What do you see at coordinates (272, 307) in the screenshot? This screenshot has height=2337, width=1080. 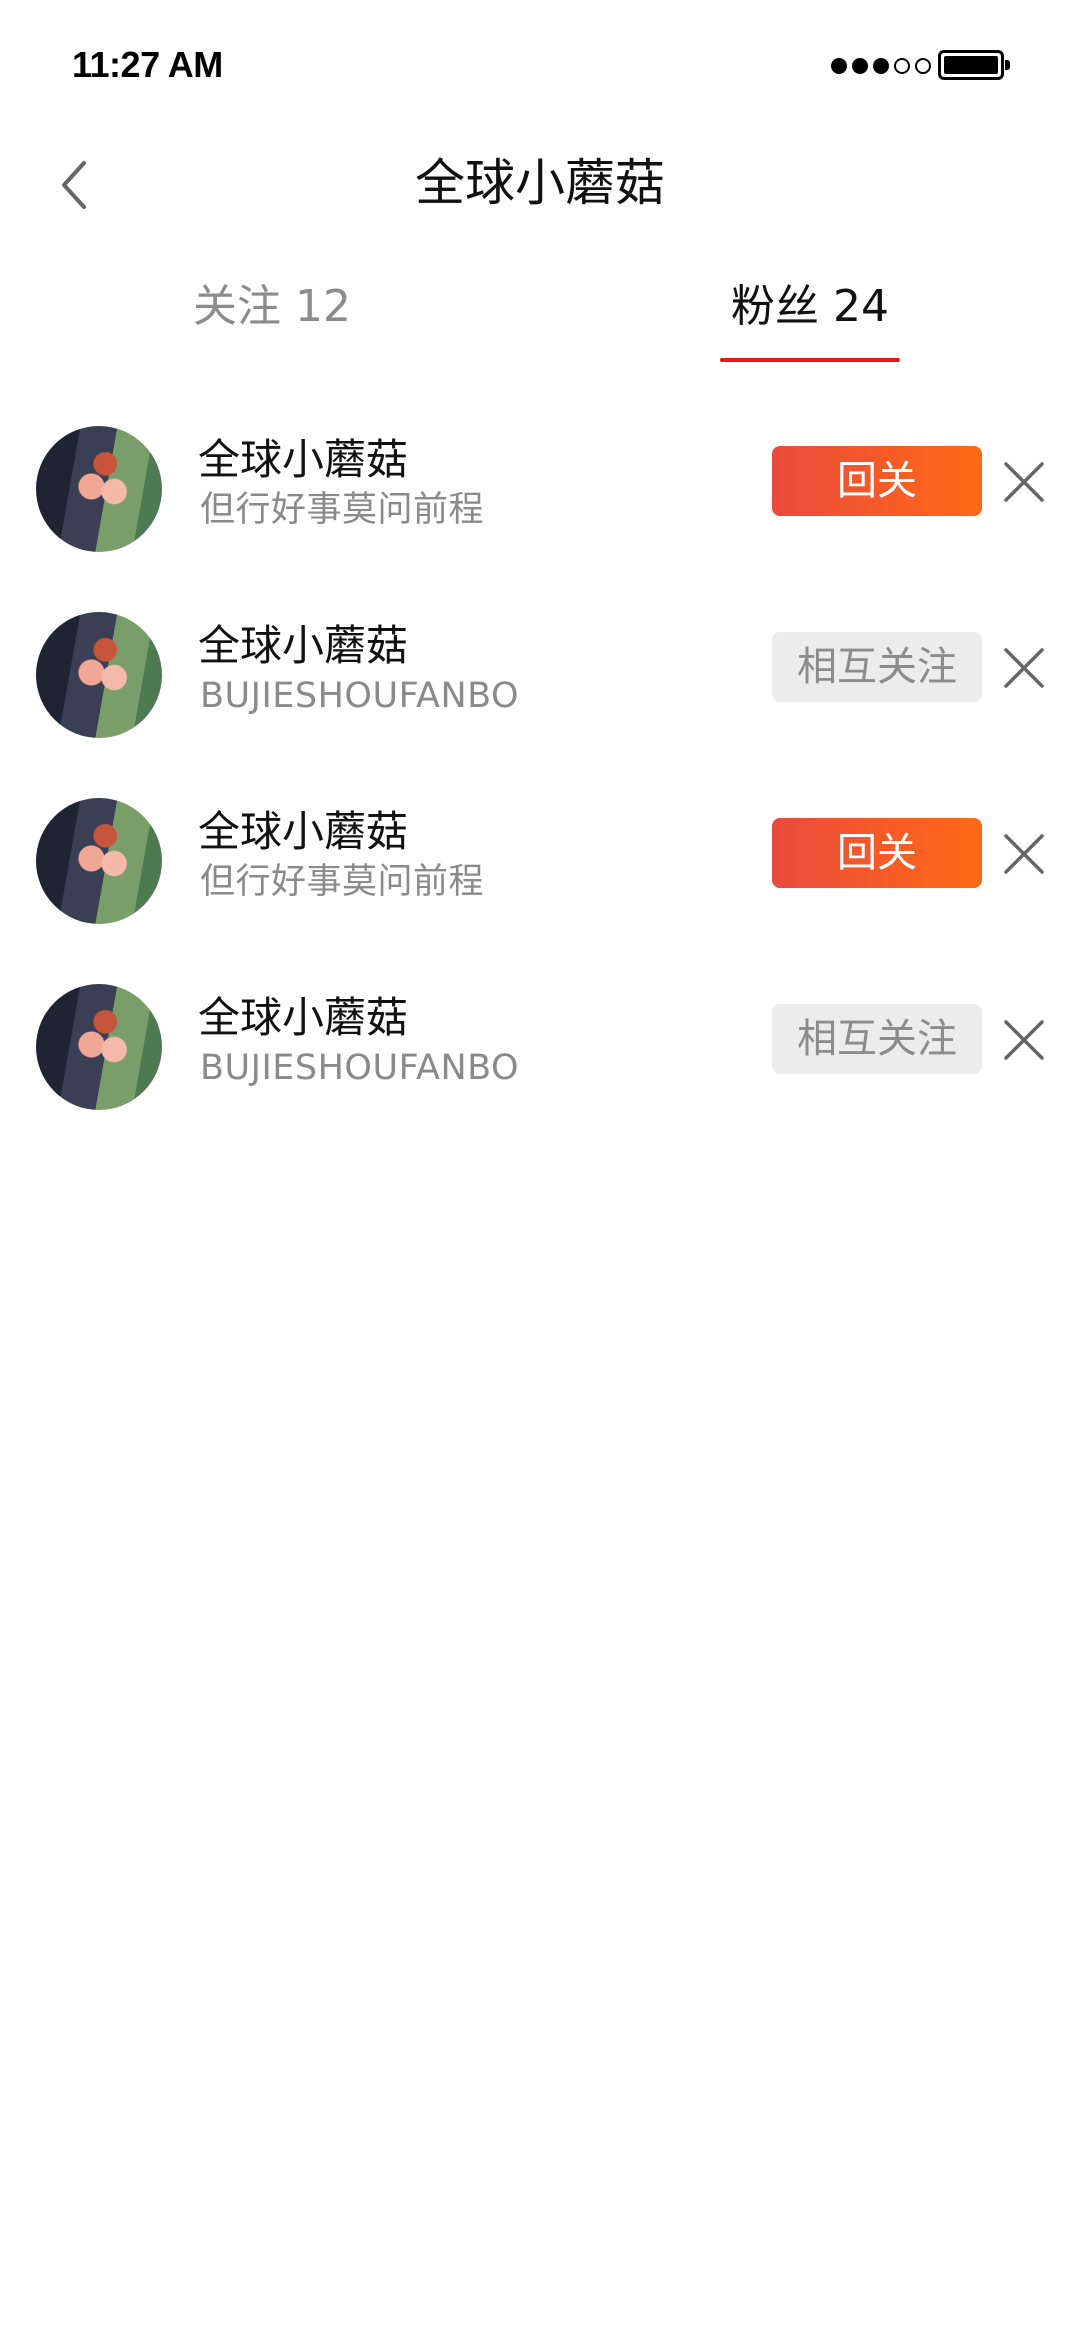 I see `tab-following: 关注 12` at bounding box center [272, 307].